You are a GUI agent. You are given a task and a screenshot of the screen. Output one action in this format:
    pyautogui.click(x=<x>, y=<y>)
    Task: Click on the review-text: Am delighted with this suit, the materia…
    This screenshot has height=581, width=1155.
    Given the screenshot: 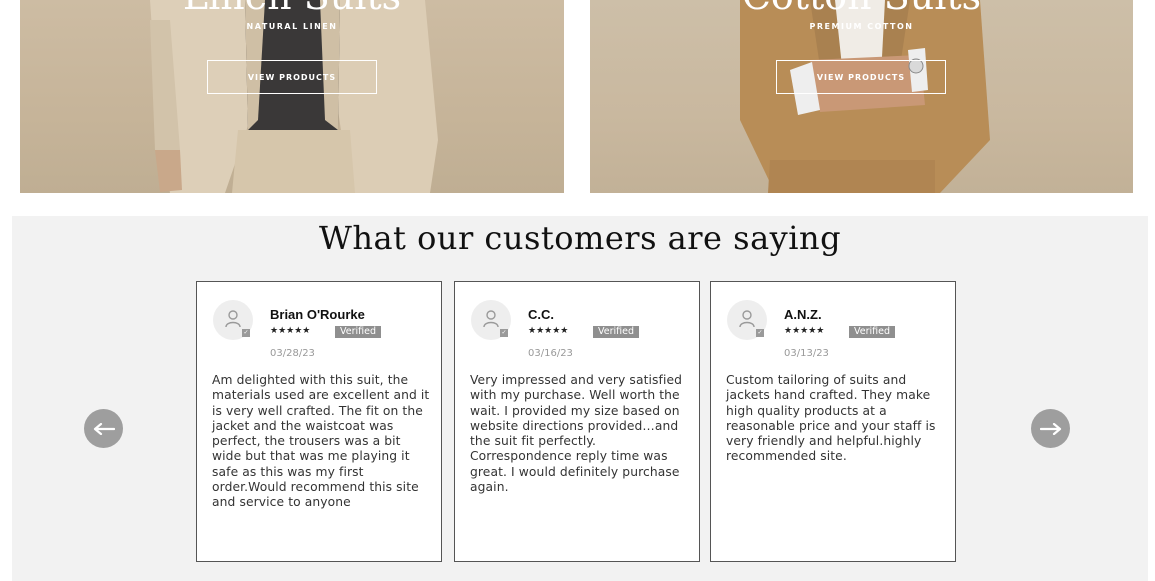 What is the action you would take?
    pyautogui.click(x=321, y=441)
    